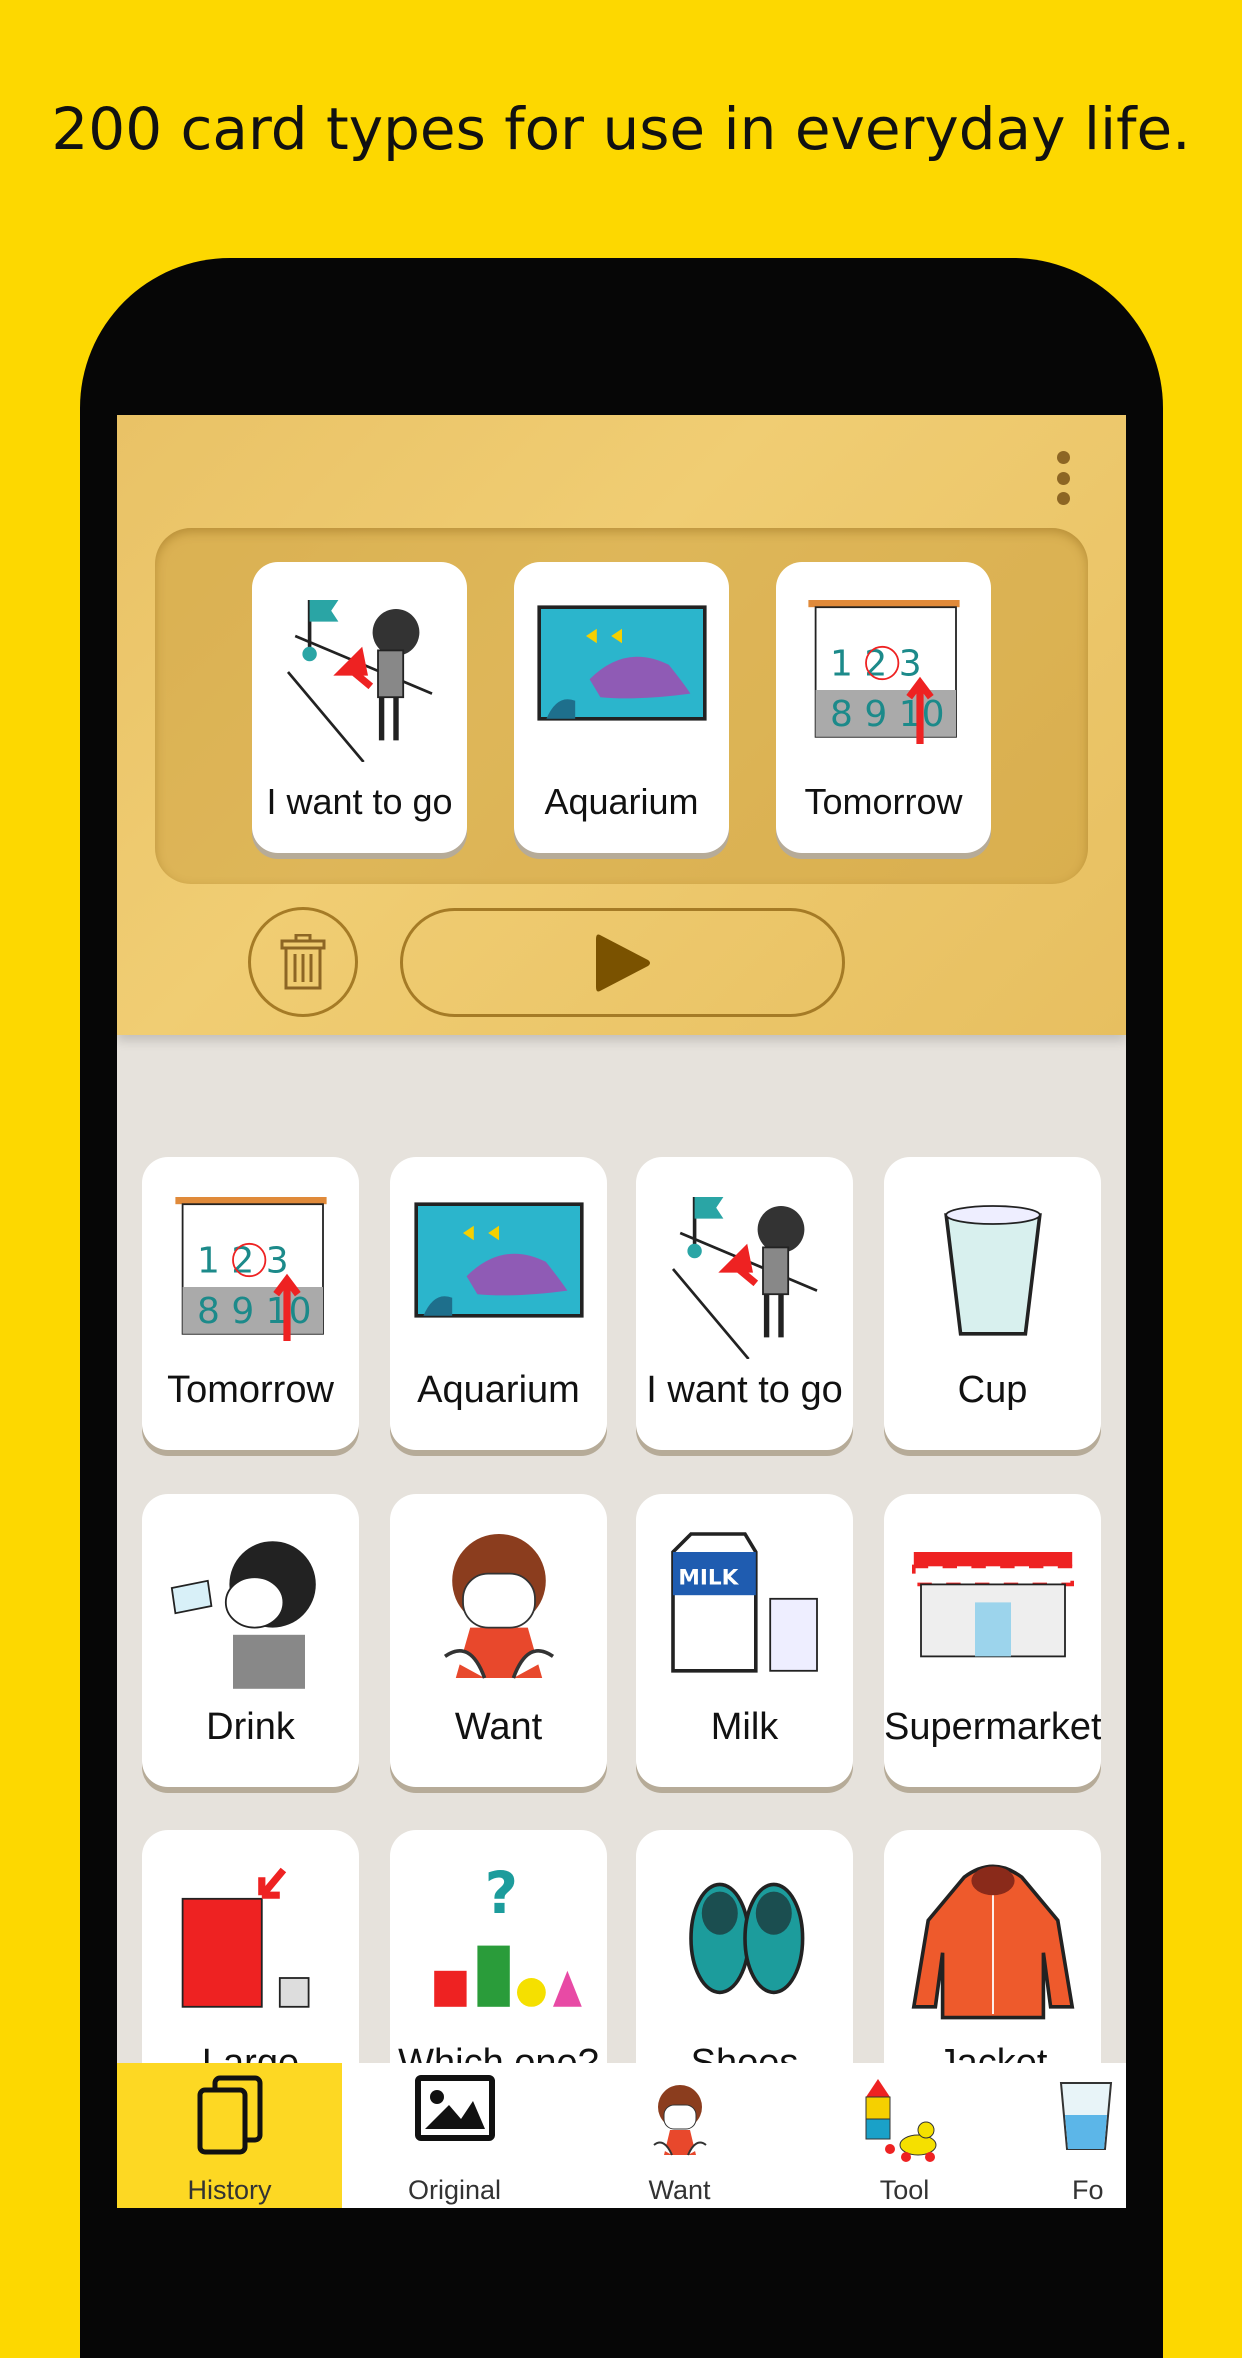 This screenshot has width=1242, height=2358. I want to click on cup-icon, so click(992, 1270).